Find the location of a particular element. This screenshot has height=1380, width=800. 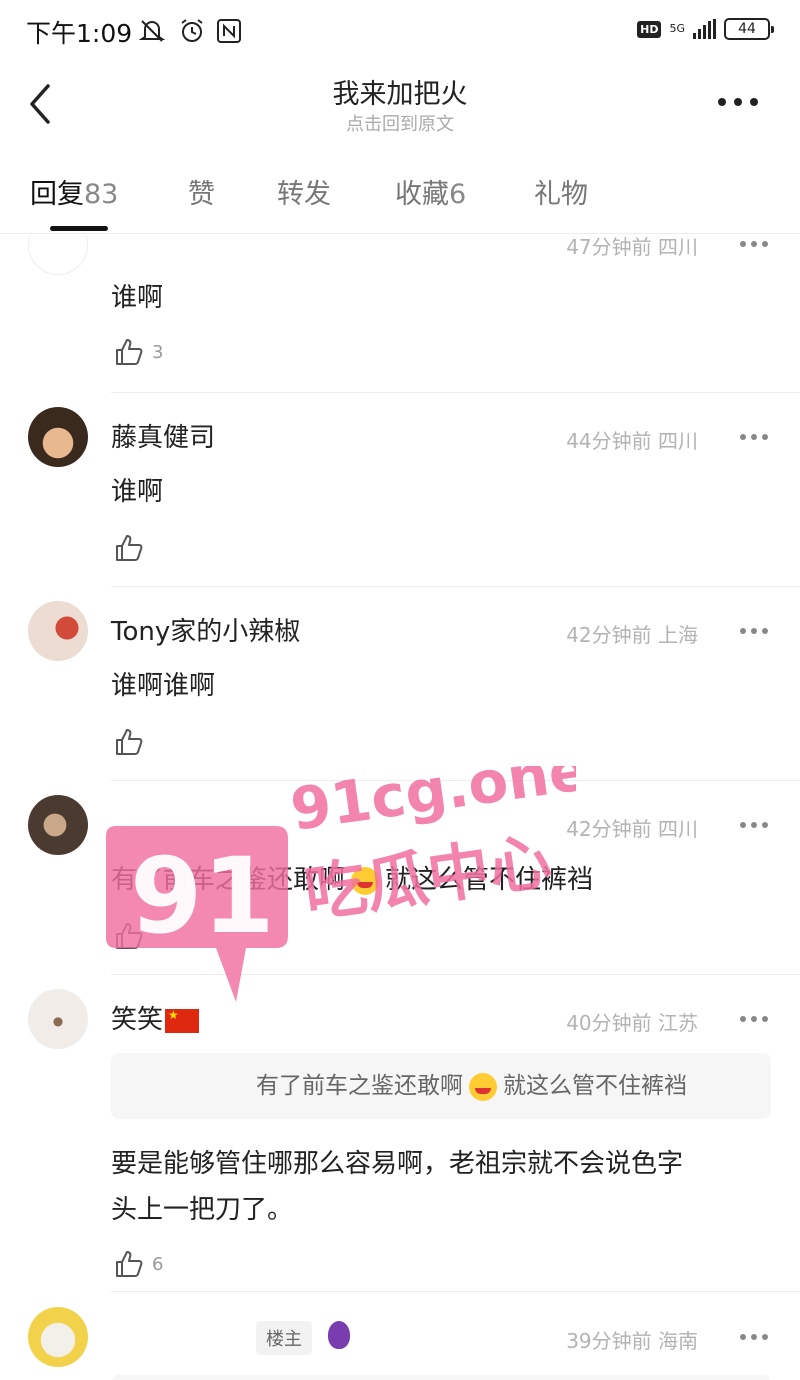

mute-icon is located at coordinates (152, 31).